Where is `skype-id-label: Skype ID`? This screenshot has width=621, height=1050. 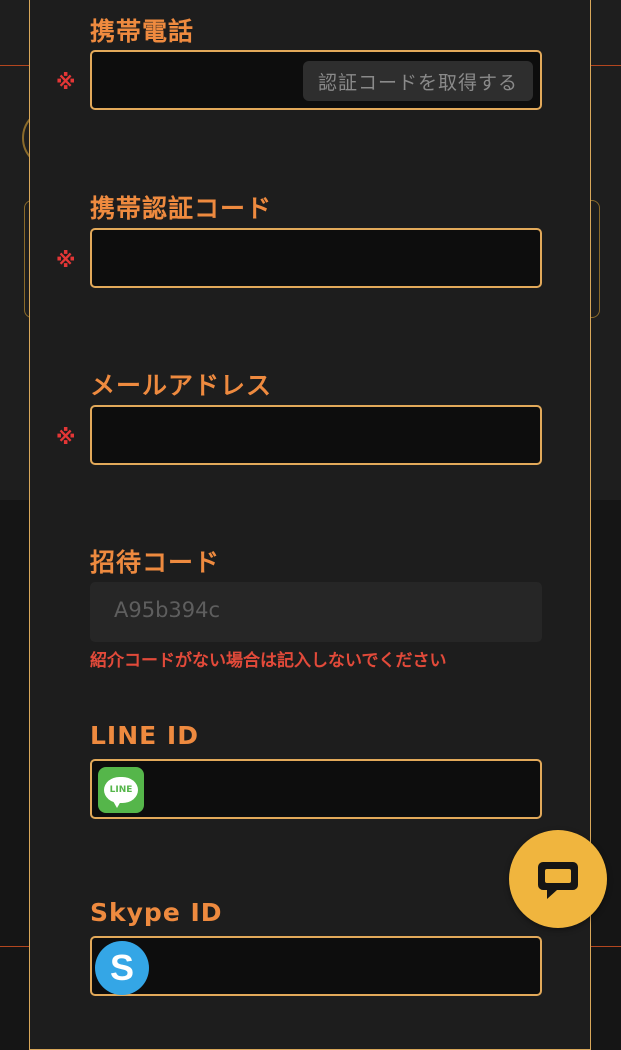 skype-id-label: Skype ID is located at coordinates (156, 912).